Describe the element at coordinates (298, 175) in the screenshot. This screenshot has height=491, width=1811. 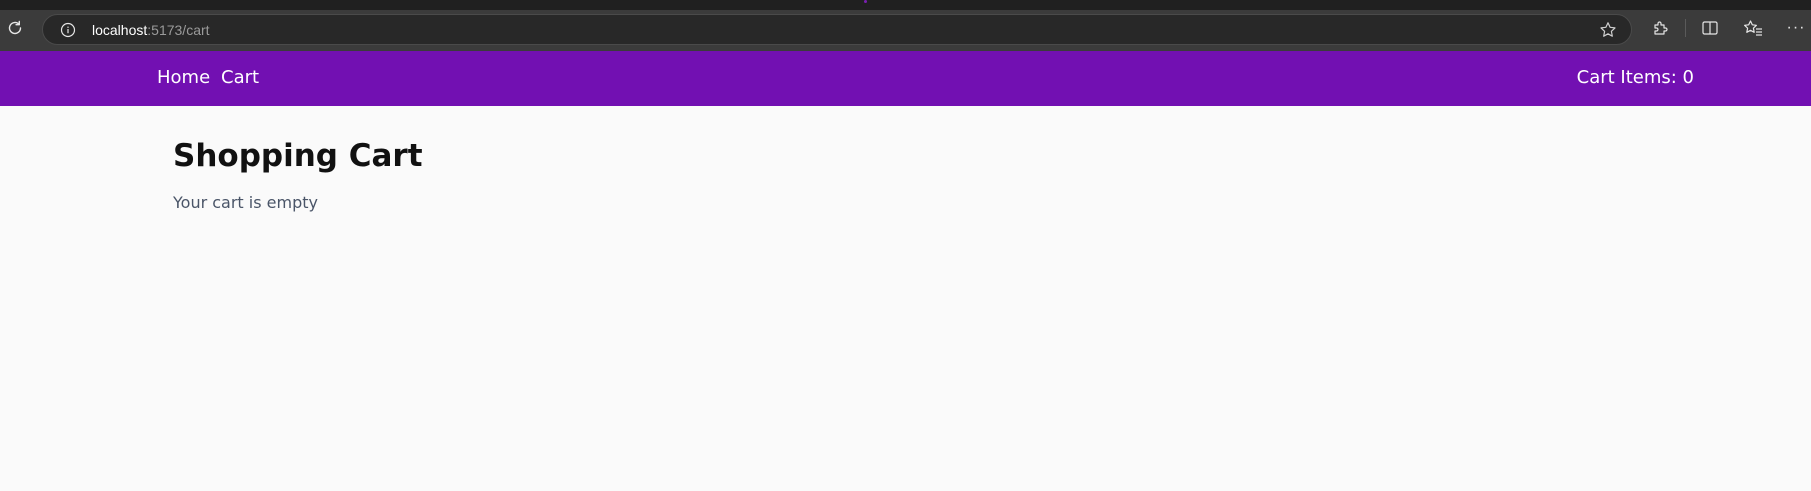
I see `main-content: Shopping Cart Your cart is empty` at that location.